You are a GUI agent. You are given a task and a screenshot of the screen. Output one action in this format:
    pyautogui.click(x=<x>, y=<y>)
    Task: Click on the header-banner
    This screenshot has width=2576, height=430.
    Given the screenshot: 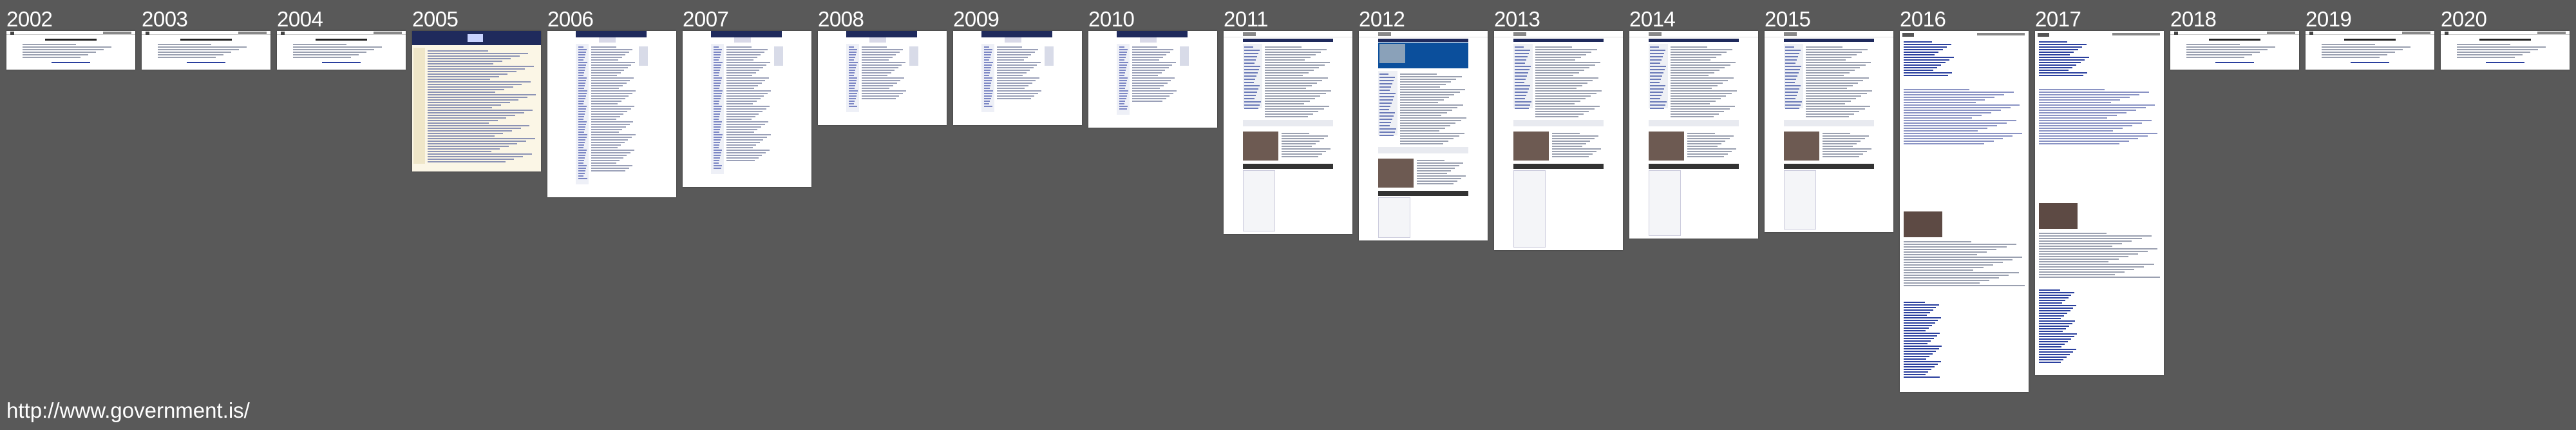 What is the action you would take?
    pyautogui.click(x=747, y=34)
    